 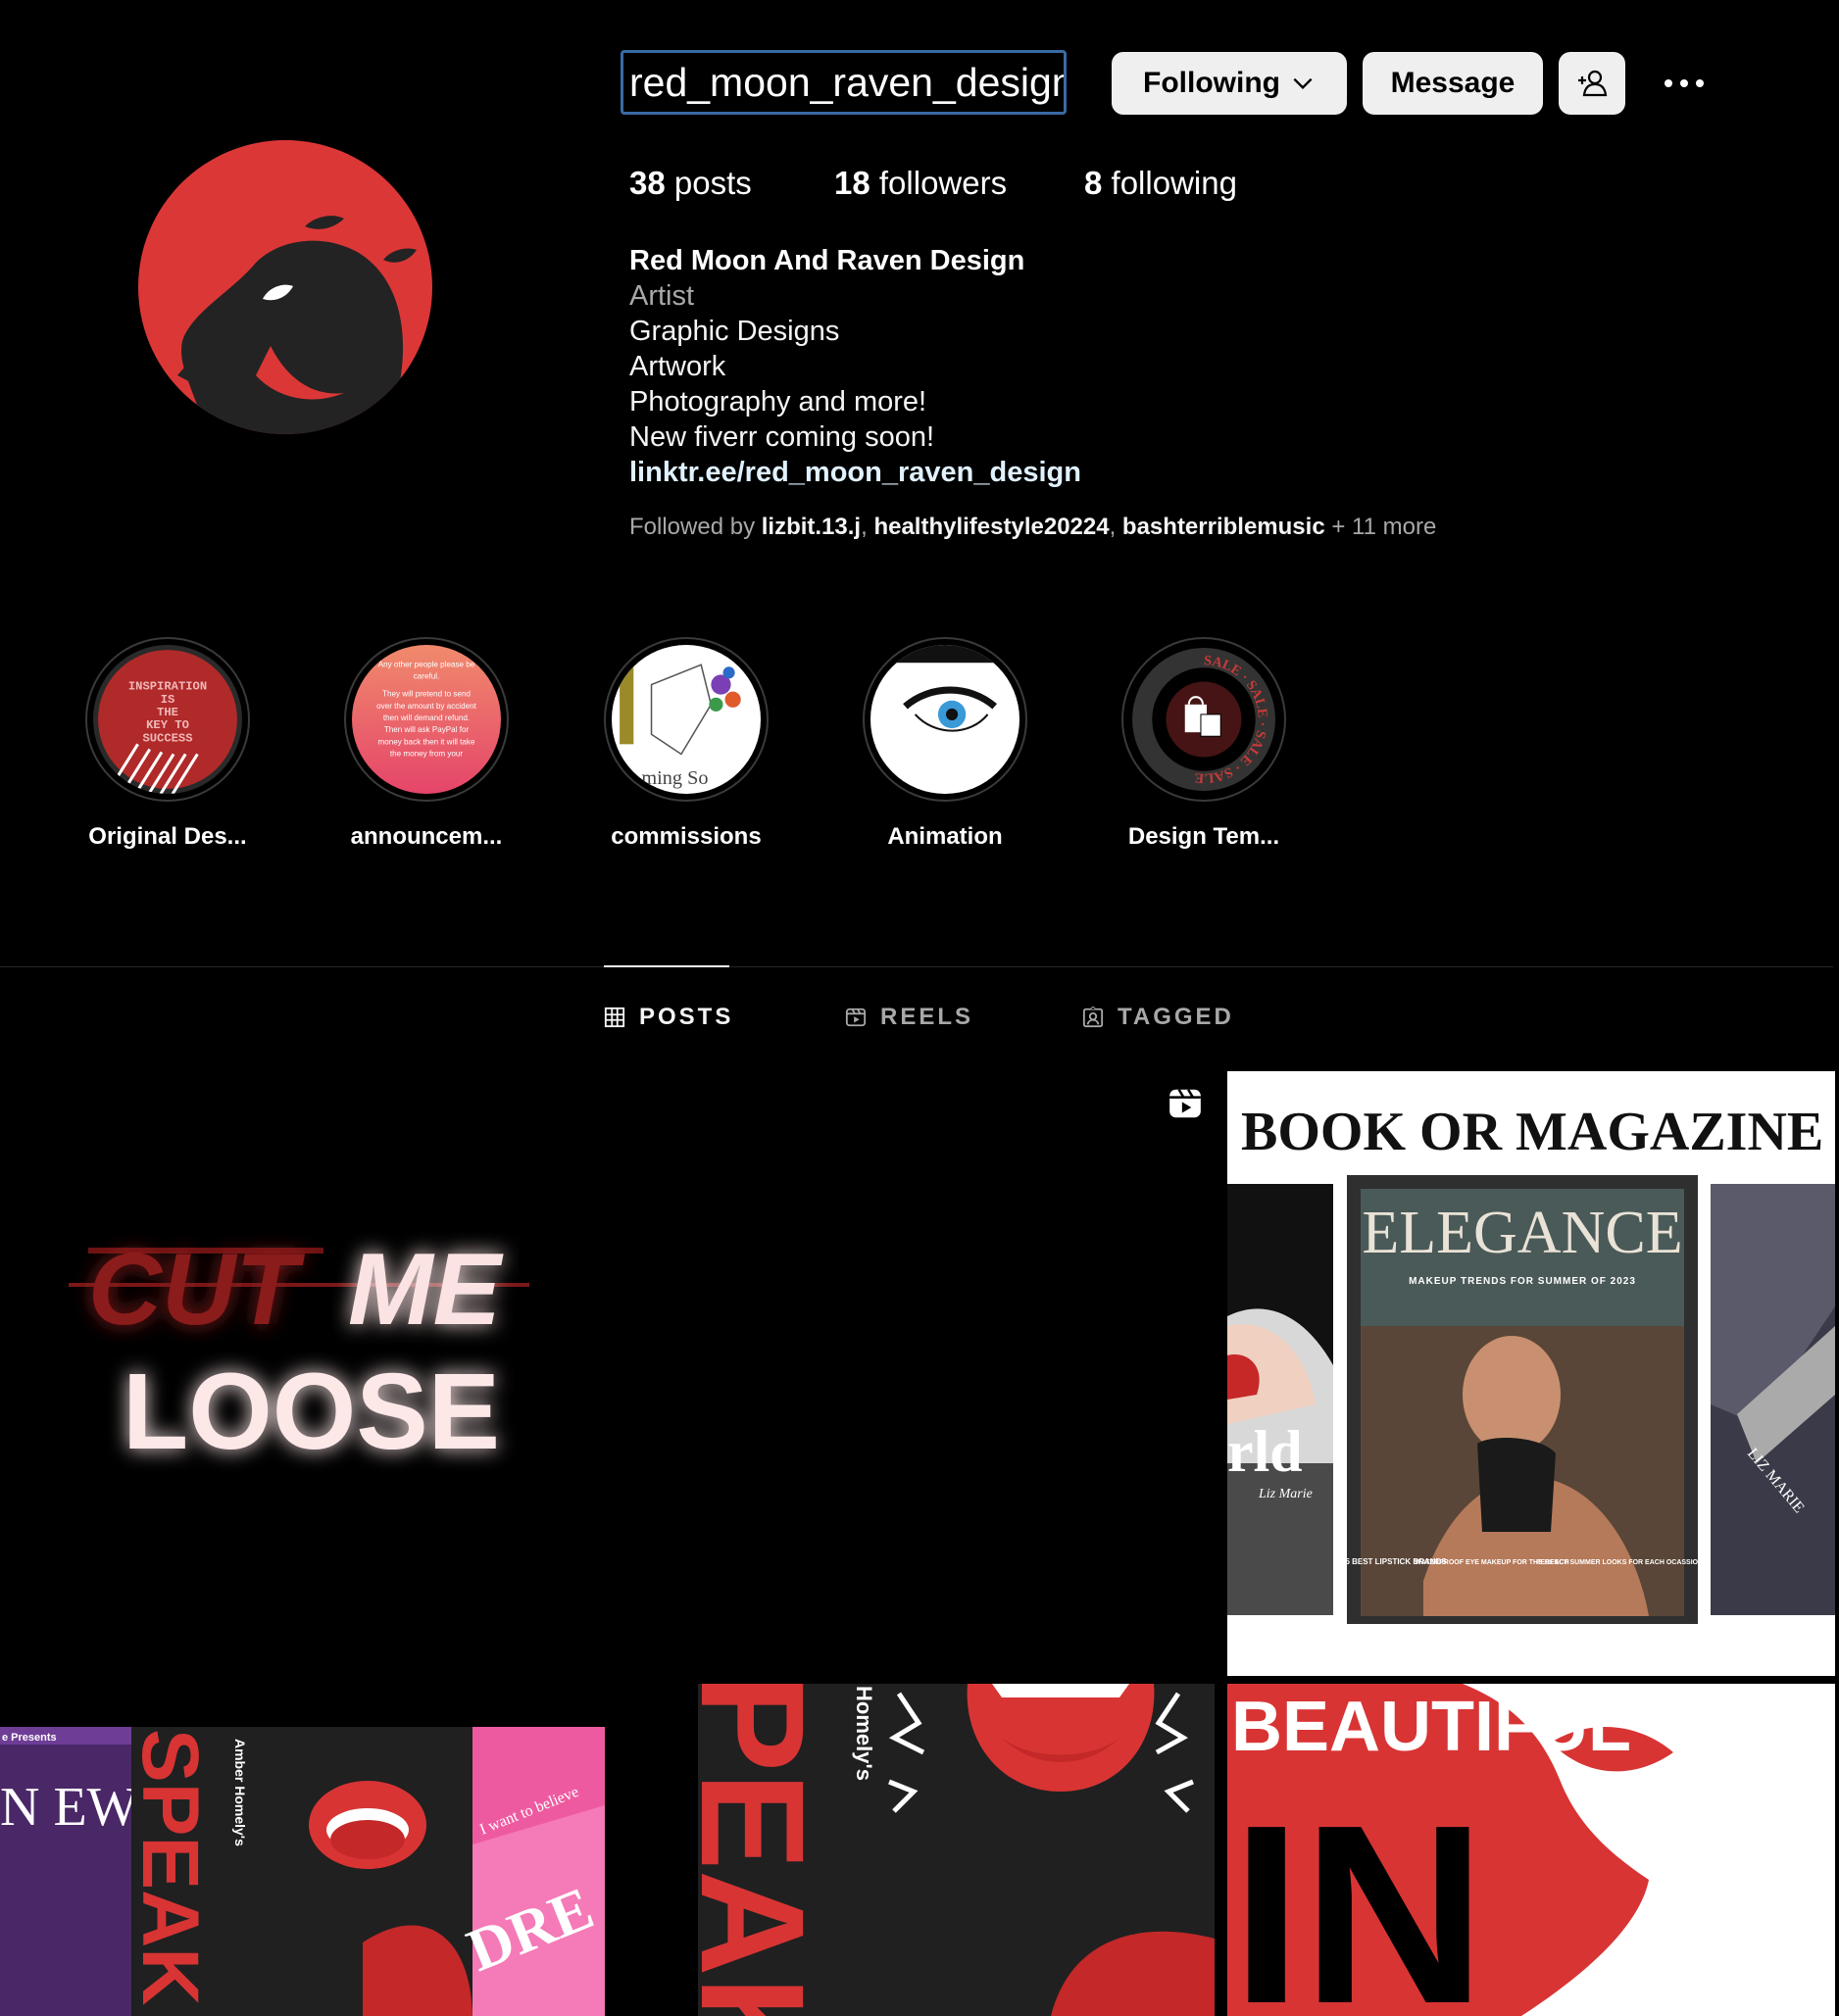 I want to click on svg-text: BEAUTIFUL, so click(x=1431, y=1727).